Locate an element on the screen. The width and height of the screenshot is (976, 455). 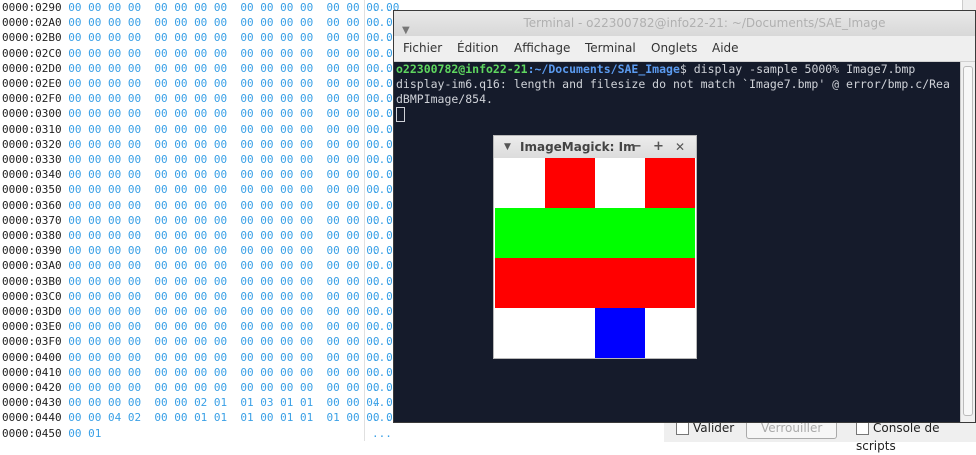
menu-edition: Édition is located at coordinates (478, 48).